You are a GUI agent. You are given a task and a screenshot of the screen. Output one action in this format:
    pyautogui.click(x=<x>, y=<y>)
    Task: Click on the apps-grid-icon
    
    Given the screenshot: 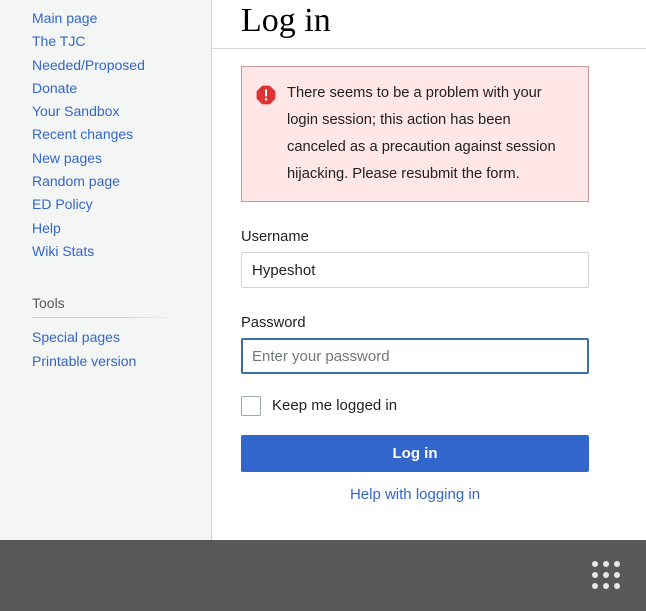 What is the action you would take?
    pyautogui.click(x=606, y=575)
    